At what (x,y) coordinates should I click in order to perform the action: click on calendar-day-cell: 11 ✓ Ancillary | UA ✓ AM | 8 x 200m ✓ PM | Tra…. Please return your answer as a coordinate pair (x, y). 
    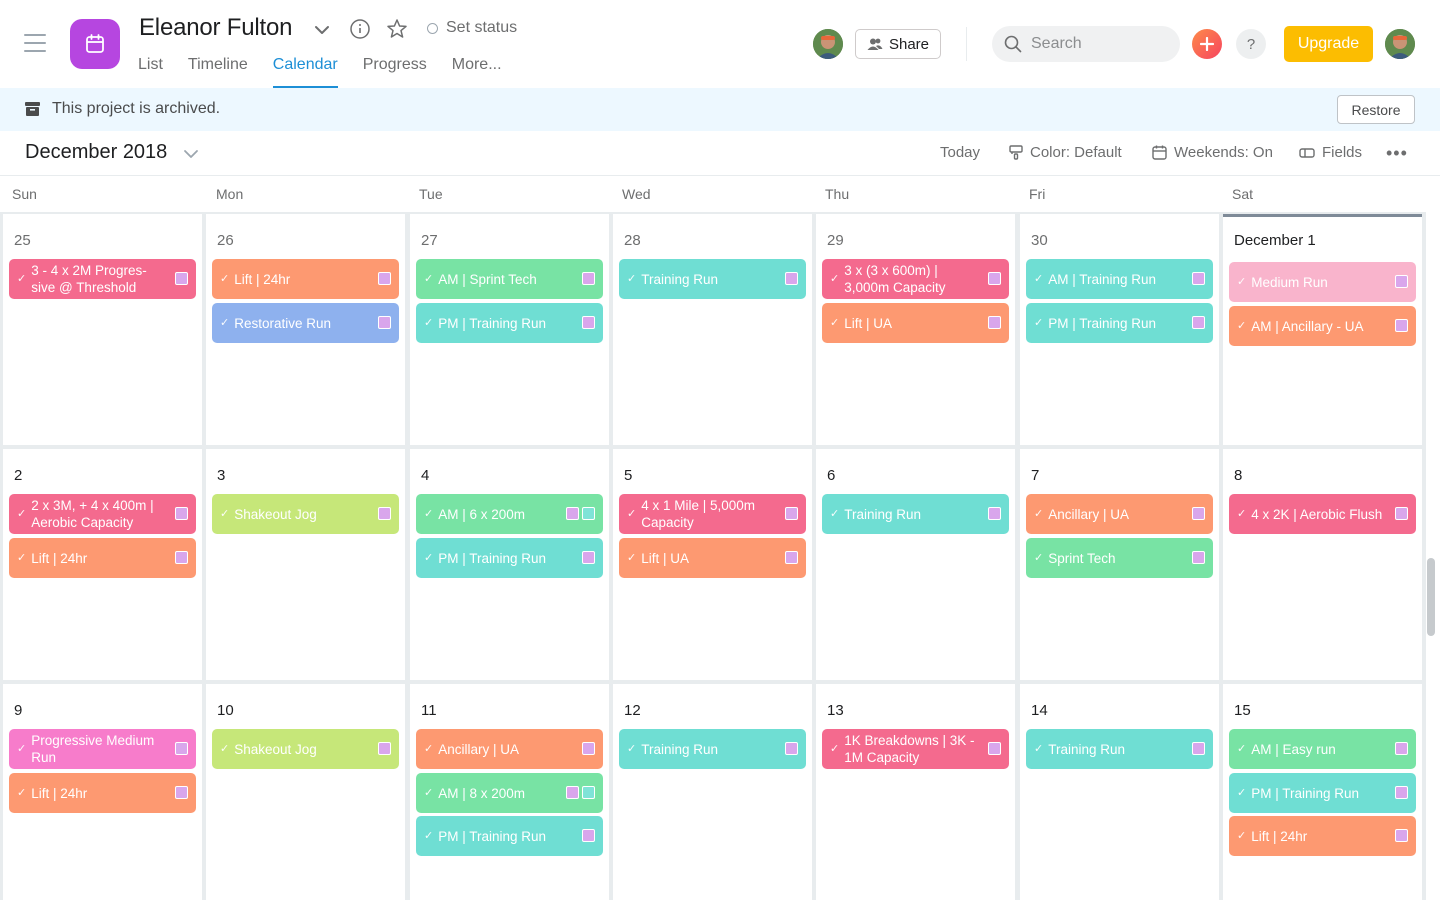
    Looking at the image, I should click on (509, 792).